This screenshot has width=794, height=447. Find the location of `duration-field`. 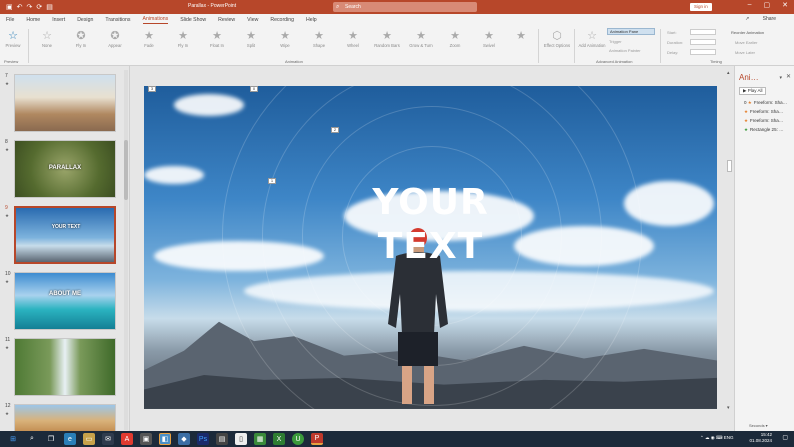

duration-field is located at coordinates (703, 42).